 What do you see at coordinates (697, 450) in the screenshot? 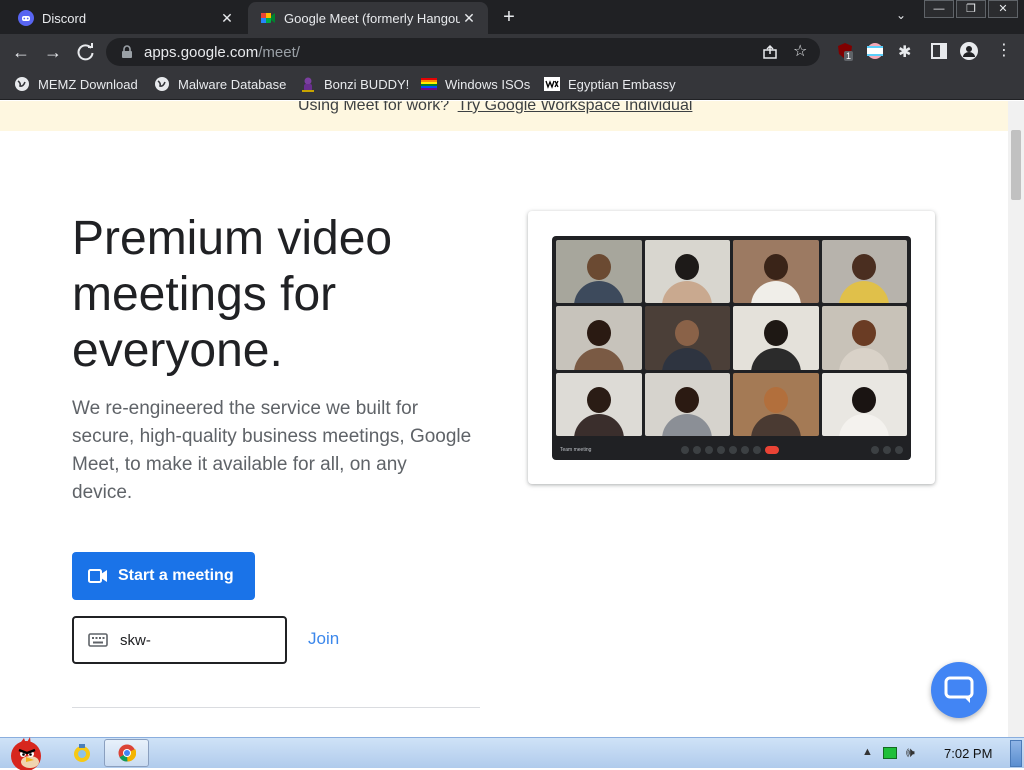
I see `microphone-icon` at bounding box center [697, 450].